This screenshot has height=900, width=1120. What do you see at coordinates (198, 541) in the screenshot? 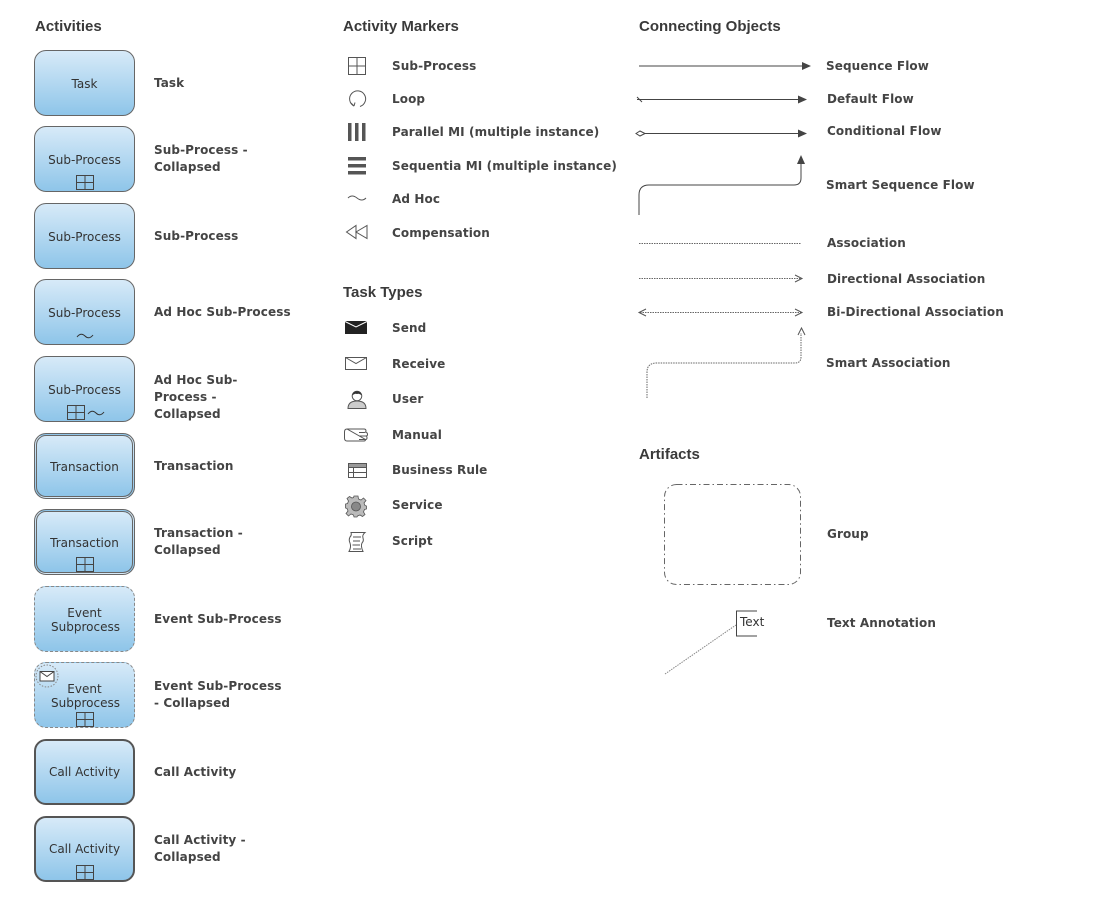
I see `transaction-collapsed-label: Transaction - Collapsed` at bounding box center [198, 541].